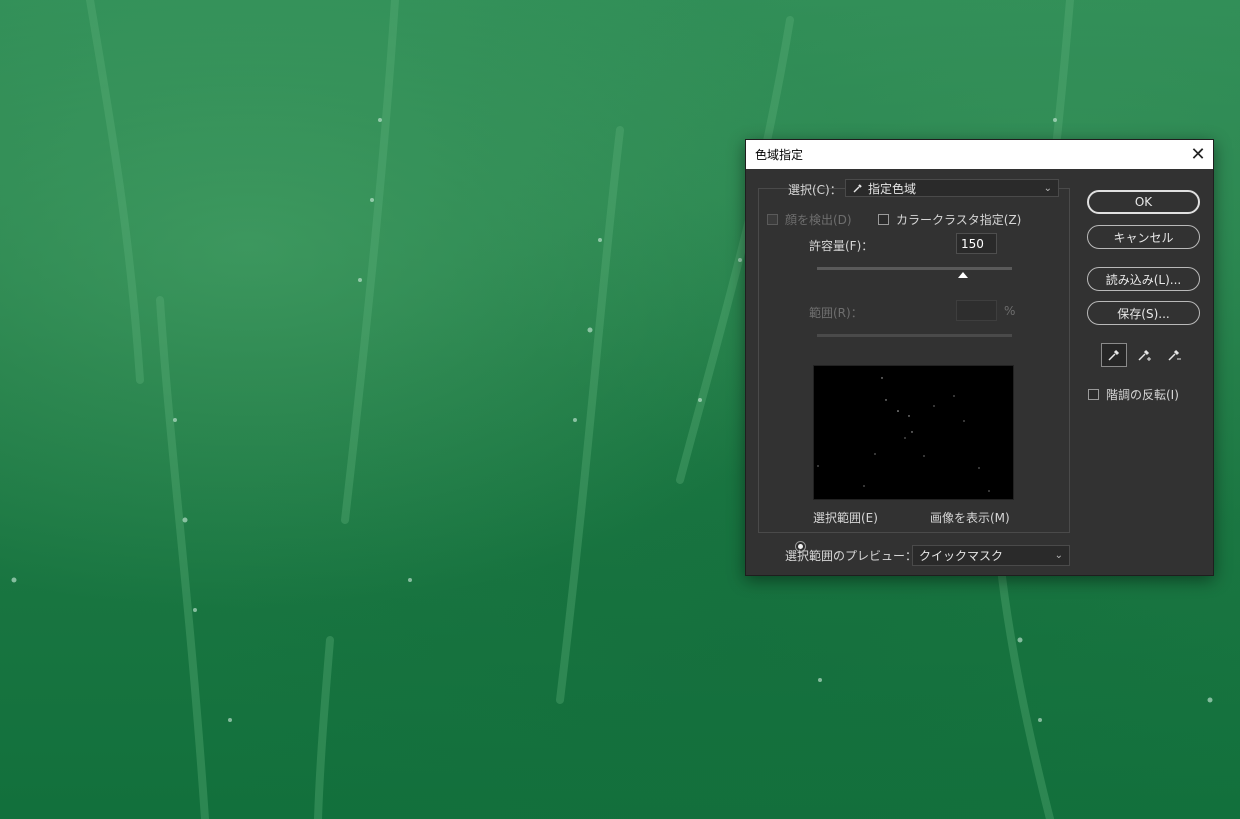 The image size is (1240, 819). I want to click on ok-button: OK, so click(1143, 202).